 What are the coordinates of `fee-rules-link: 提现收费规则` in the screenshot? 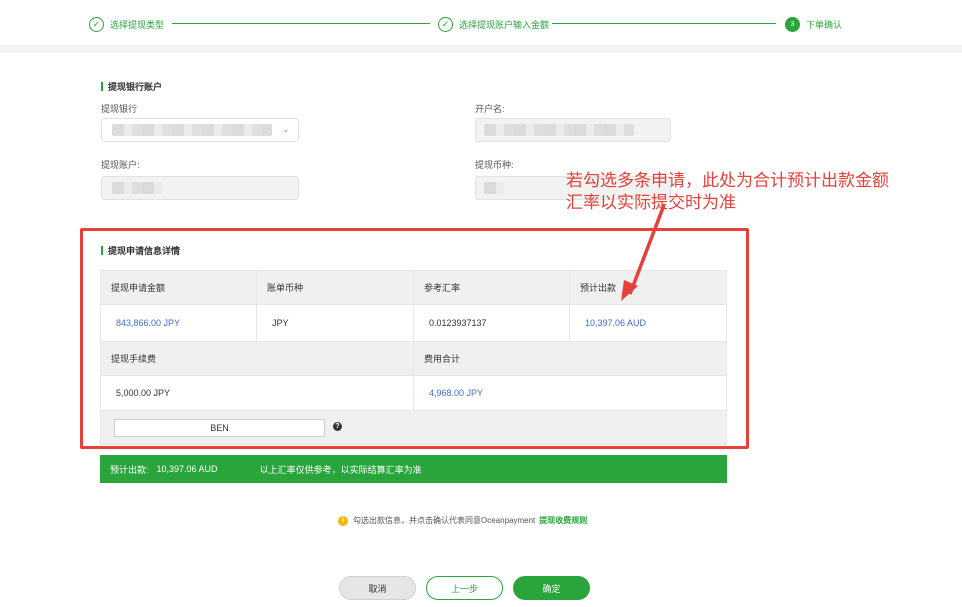 It's located at (563, 520).